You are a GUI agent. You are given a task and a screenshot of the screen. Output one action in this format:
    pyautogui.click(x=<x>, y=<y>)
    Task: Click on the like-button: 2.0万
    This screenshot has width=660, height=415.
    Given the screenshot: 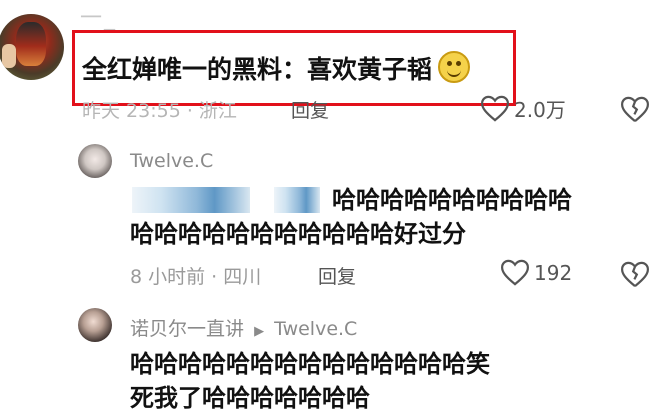 What is the action you would take?
    pyautogui.click(x=523, y=108)
    